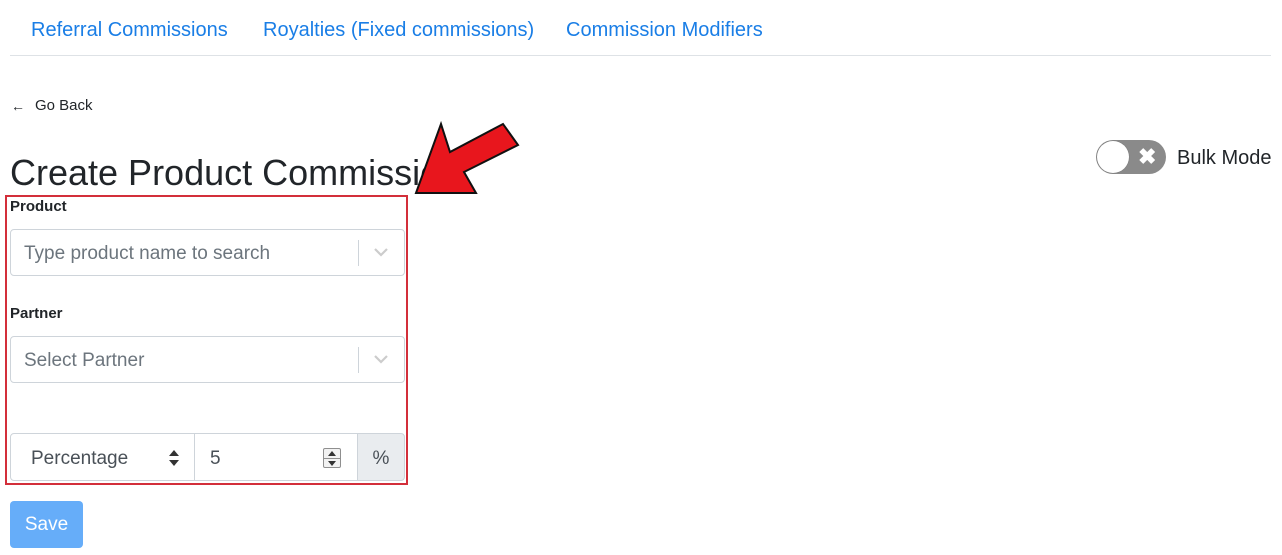  What do you see at coordinates (1147, 156) in the screenshot?
I see `x-icon: ✖` at bounding box center [1147, 156].